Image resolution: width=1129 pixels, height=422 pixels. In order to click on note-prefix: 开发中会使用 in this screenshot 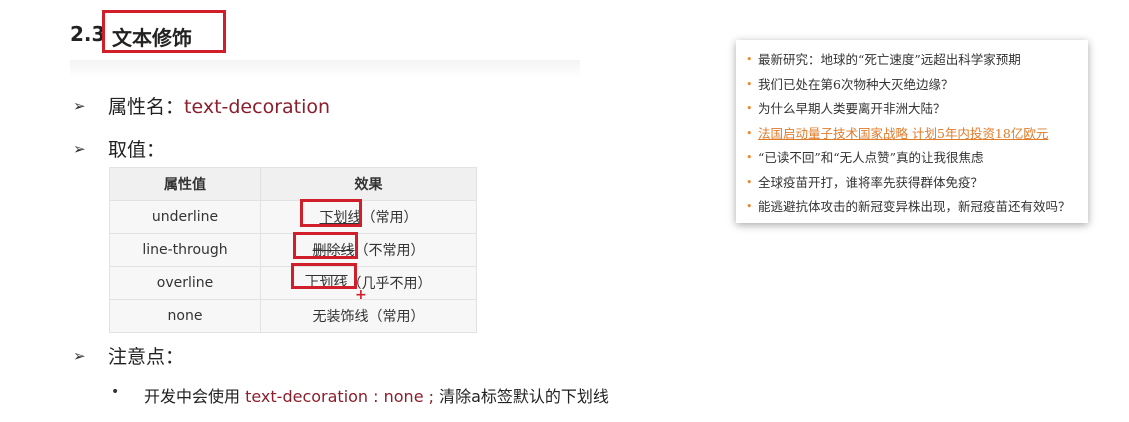, I will do `click(195, 396)`.